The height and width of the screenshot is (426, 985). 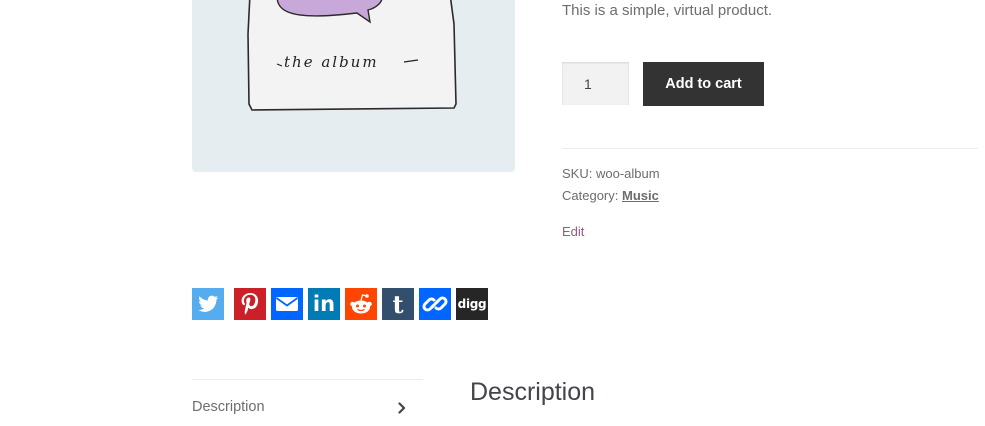 I want to click on sku-label: SKU:, so click(x=577, y=173).